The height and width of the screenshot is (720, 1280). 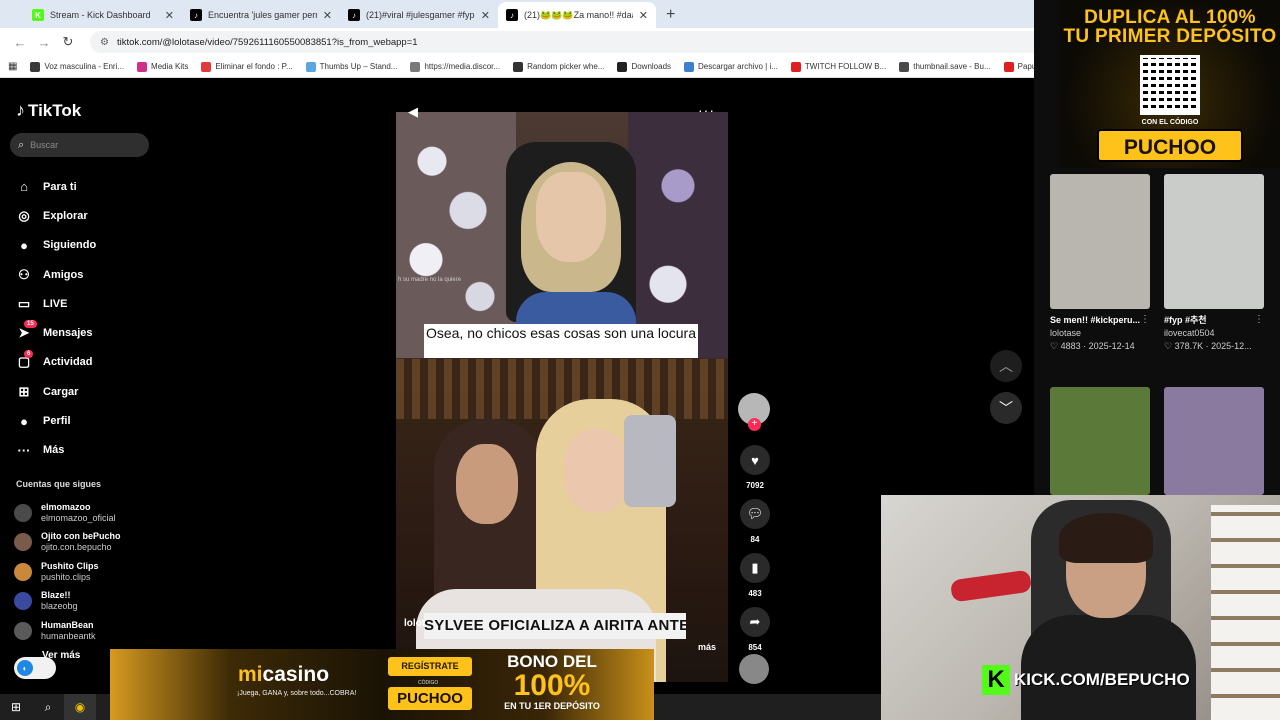 What do you see at coordinates (48, 110) in the screenshot?
I see `tiktok-logo: ♪ TikTok` at bounding box center [48, 110].